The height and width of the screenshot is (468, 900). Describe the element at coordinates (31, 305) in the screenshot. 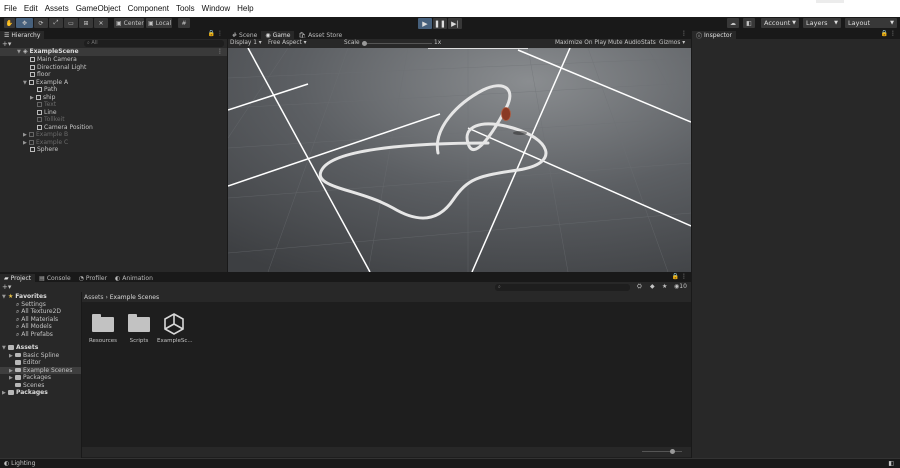

I see `favorite-item: ⌕ Settings` at that location.